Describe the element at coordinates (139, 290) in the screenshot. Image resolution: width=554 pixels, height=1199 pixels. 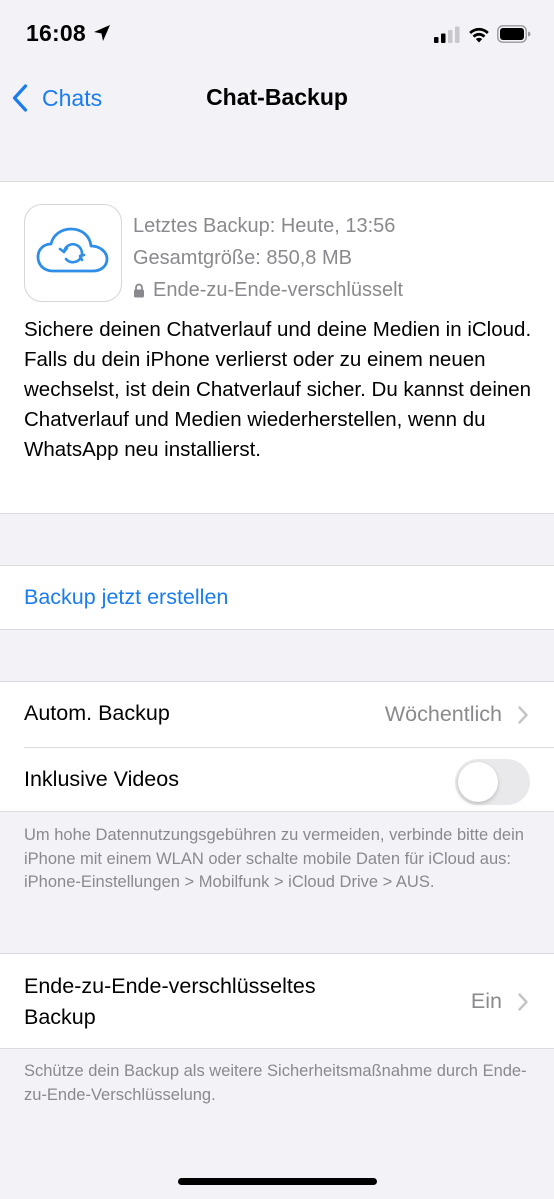
I see `lock-icon` at that location.